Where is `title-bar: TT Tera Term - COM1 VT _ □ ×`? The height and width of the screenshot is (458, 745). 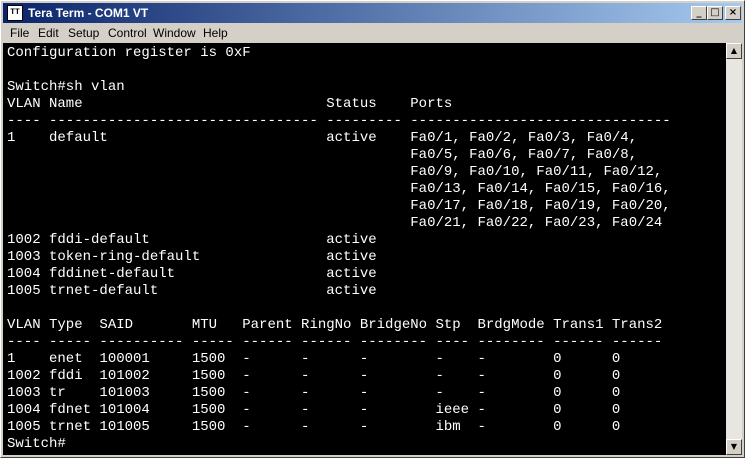
title-bar: TT Tera Term - COM1 VT _ □ × is located at coordinates (372, 13).